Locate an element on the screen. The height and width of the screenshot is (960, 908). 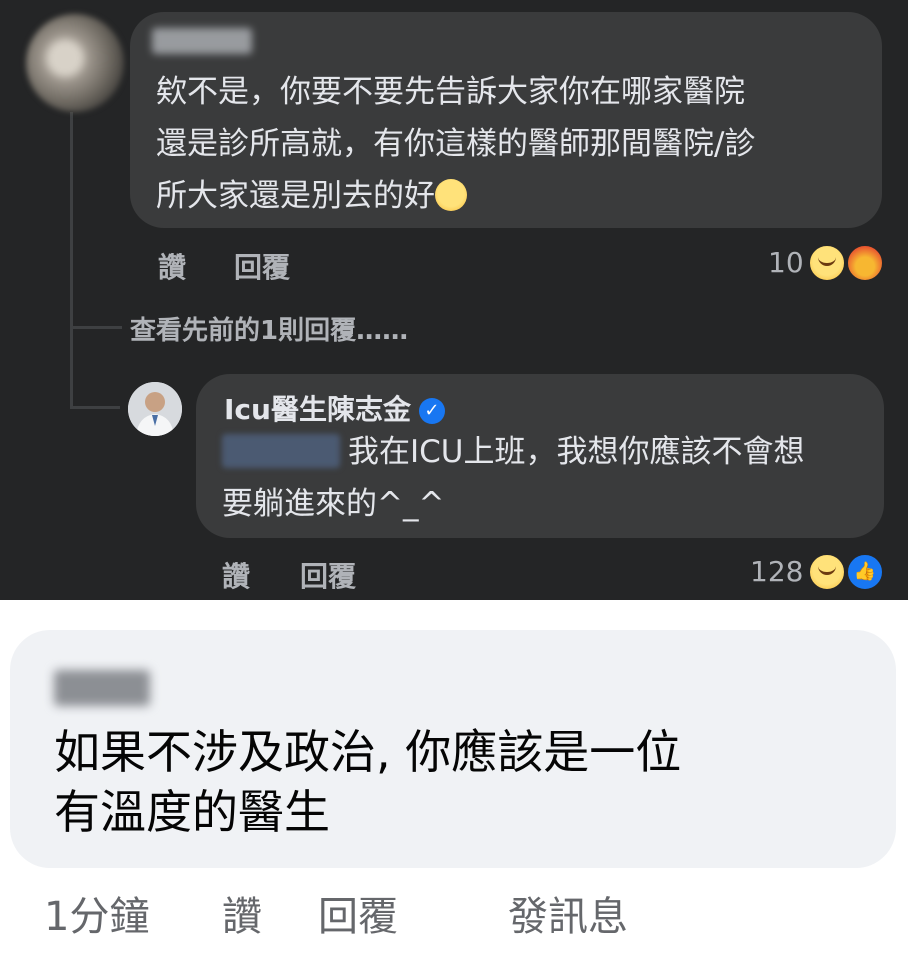
thread-line is located at coordinates (71, 260).